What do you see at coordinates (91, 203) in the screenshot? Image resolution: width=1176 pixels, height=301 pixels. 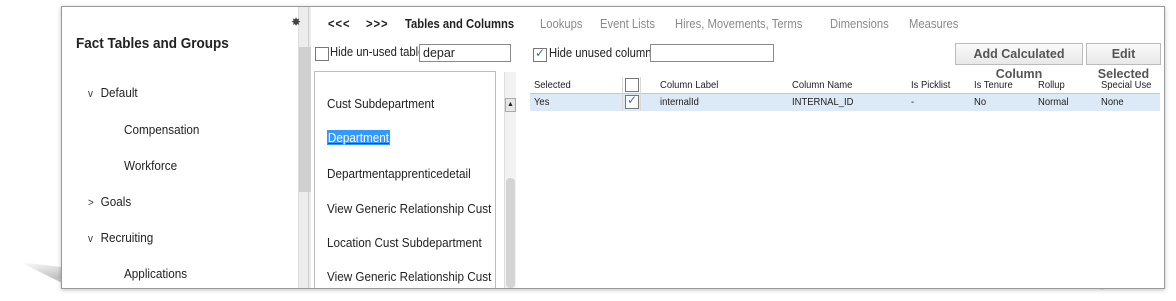 I see `chevron-right-icon: >` at bounding box center [91, 203].